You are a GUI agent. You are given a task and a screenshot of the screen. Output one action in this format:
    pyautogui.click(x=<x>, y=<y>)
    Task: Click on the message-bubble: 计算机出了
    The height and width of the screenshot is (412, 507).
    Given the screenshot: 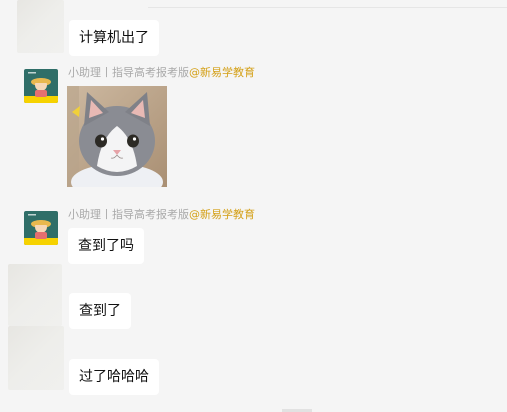 What is the action you would take?
    pyautogui.click(x=114, y=38)
    